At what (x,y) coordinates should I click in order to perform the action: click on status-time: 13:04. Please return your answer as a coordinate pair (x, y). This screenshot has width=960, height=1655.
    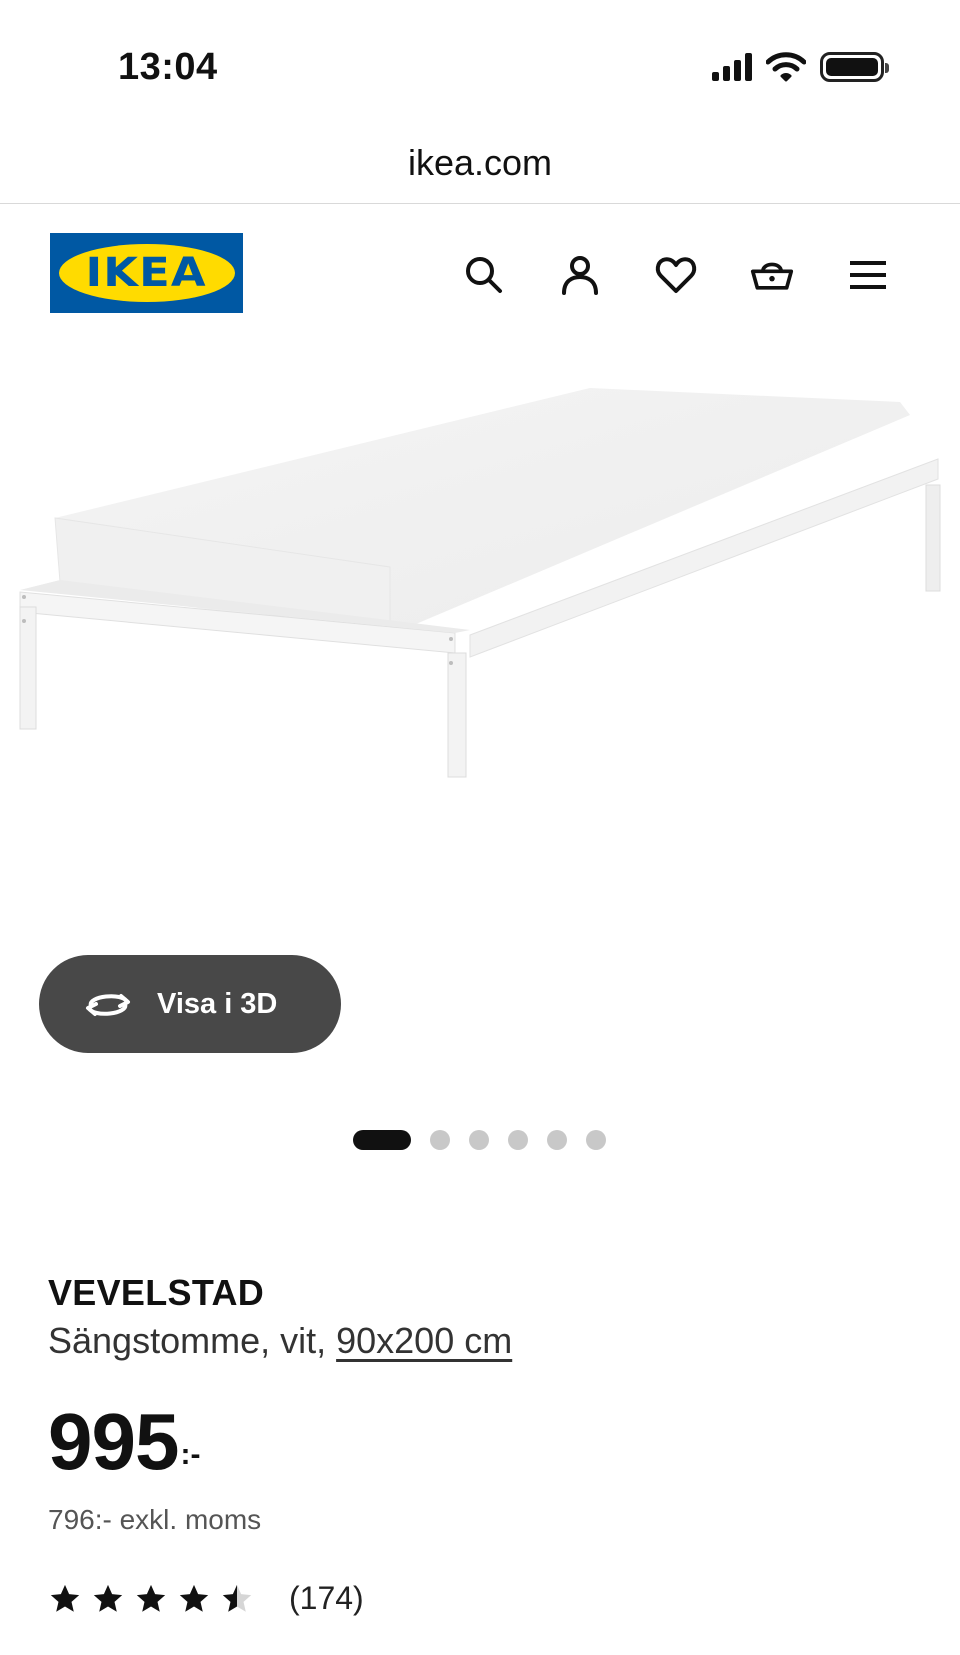
    Looking at the image, I should click on (168, 67).